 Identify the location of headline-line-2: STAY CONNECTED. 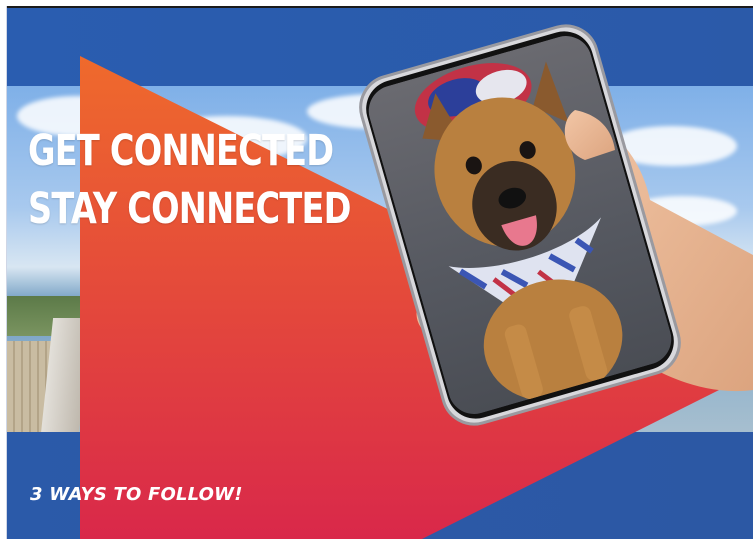
(189, 209).